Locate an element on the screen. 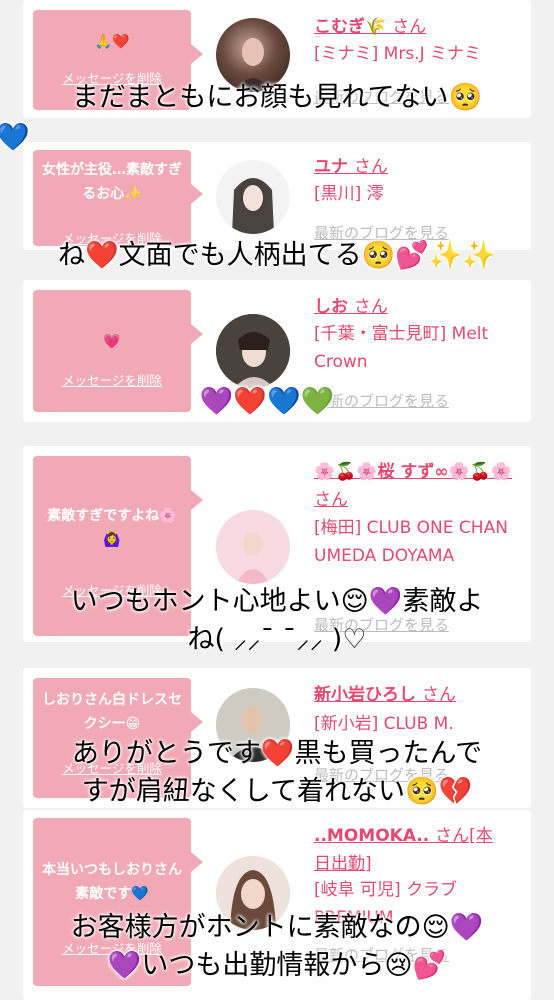 The image size is (554, 1000). caption-line: すが肩紐なくして着れない🥺💔 is located at coordinates (277, 791).